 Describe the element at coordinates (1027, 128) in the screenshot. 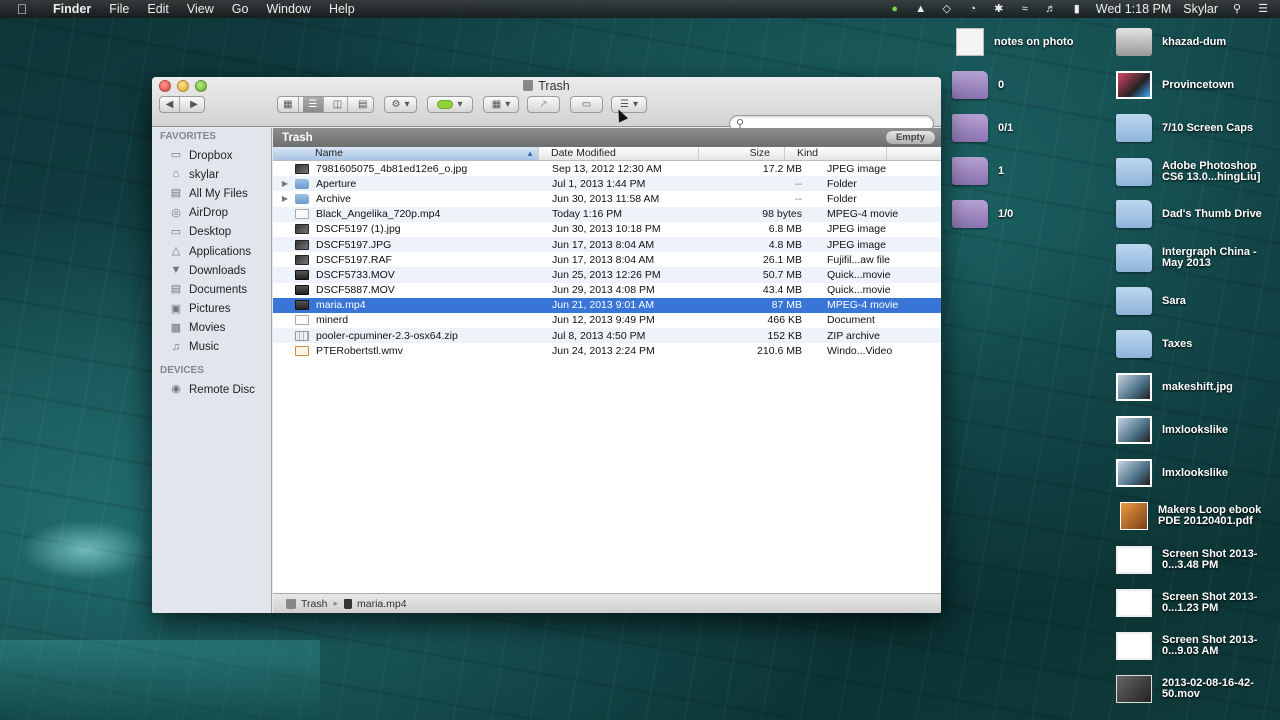

I see `desktop-item: 0/1` at that location.